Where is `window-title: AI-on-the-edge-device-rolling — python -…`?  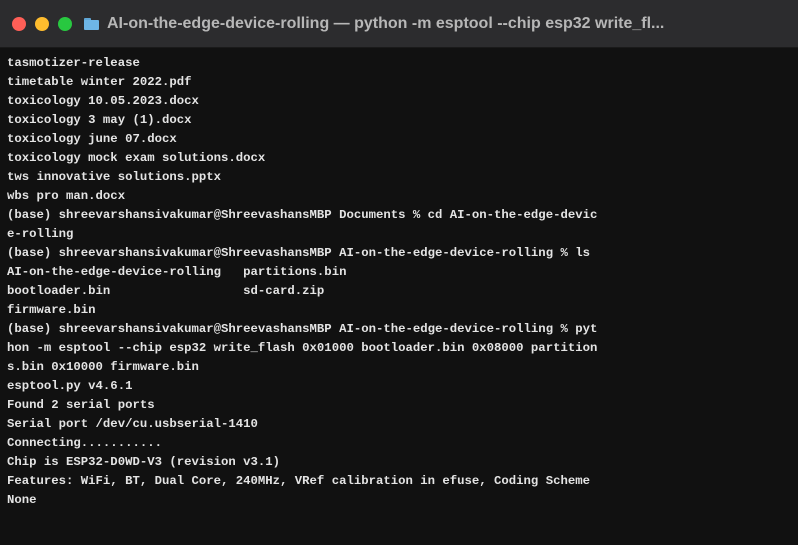 window-title: AI-on-the-edge-device-rolling — python -… is located at coordinates (386, 23).